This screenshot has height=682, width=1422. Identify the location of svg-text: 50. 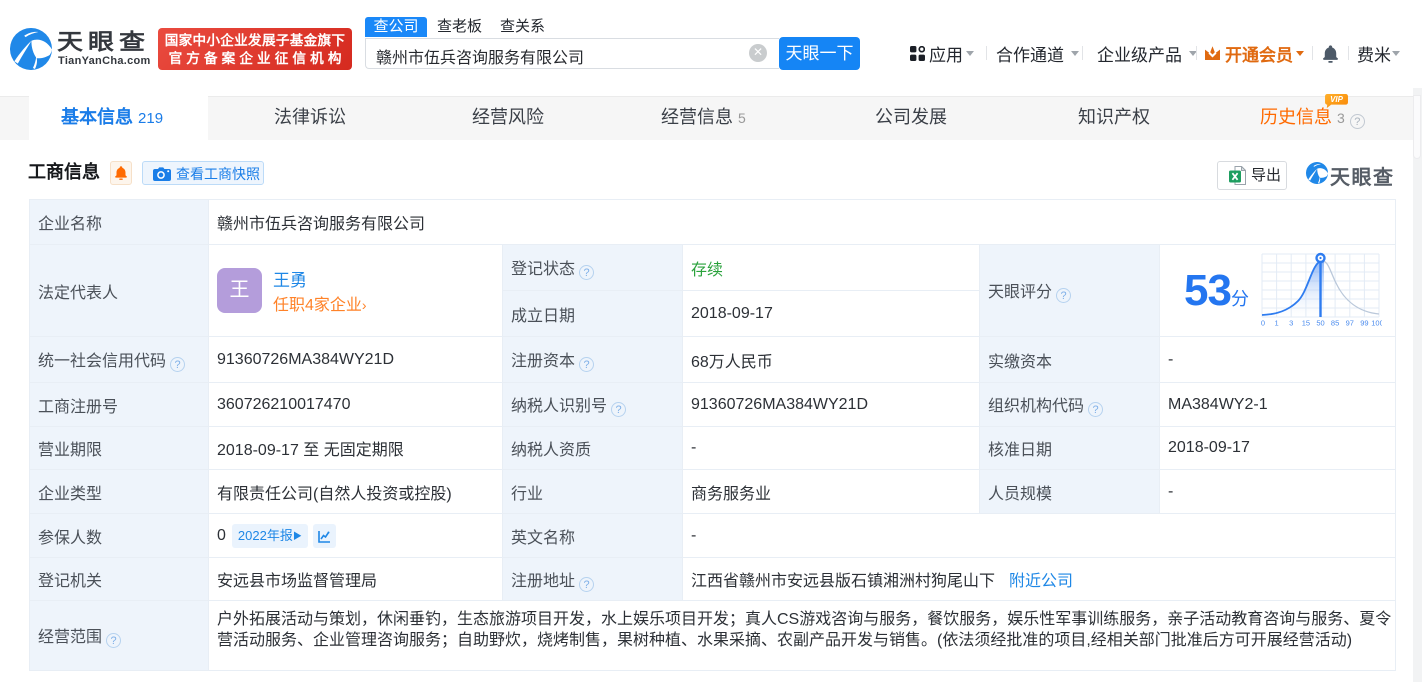
(1320, 323).